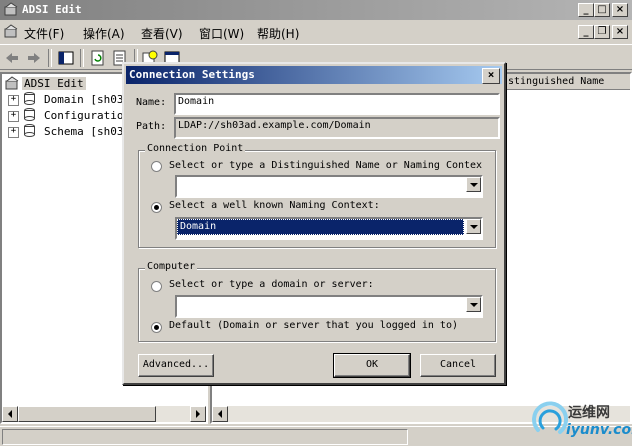 The height and width of the screenshot is (446, 632). Describe the element at coordinates (337, 128) in the screenshot. I see `path-field: LDAP://sh03ad.example.com/Domain` at that location.